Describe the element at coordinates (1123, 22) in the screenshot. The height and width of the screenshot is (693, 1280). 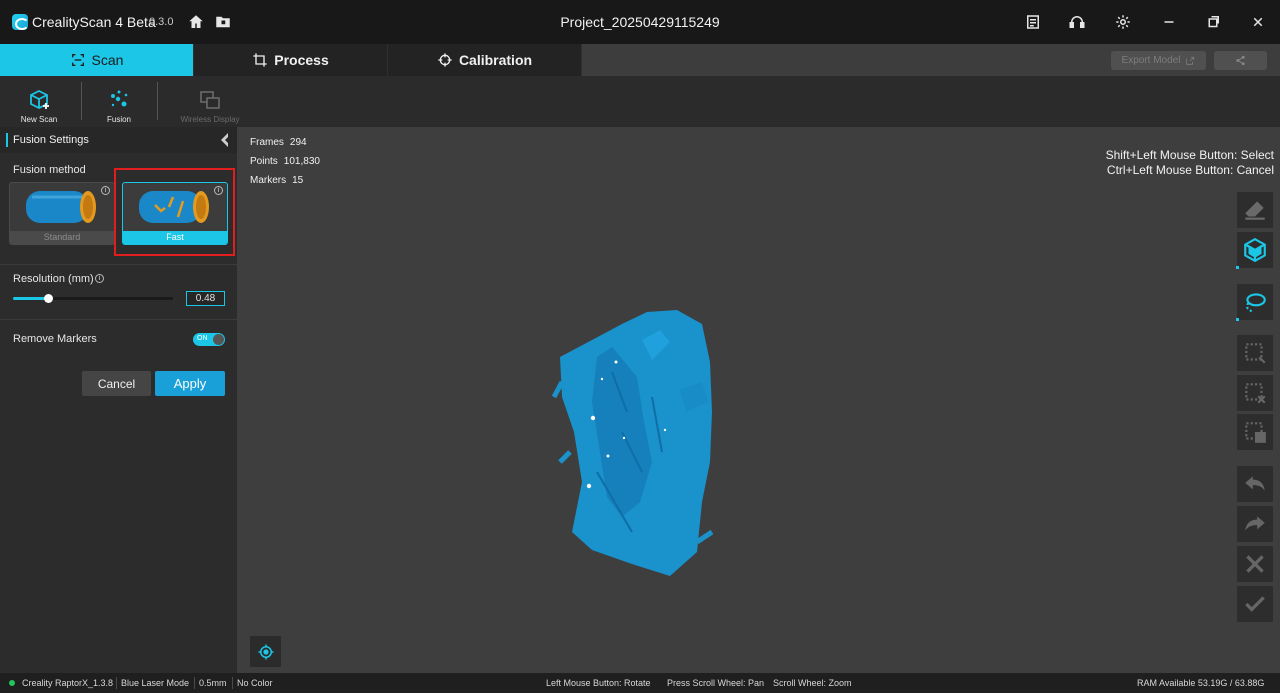
I see `settings-gear-icon` at that location.